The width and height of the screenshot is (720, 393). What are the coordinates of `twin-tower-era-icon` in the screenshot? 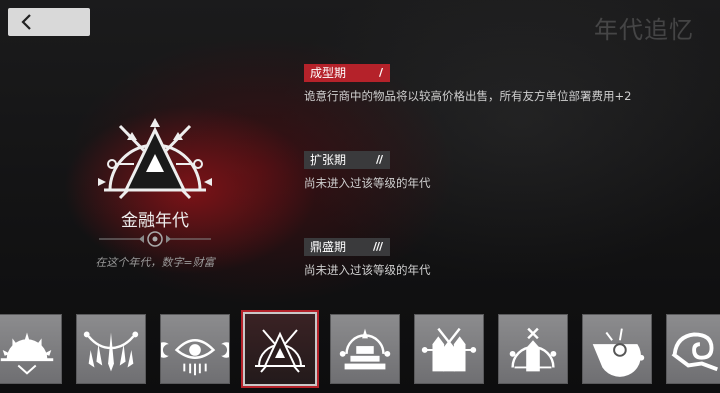 It's located at (449, 349).